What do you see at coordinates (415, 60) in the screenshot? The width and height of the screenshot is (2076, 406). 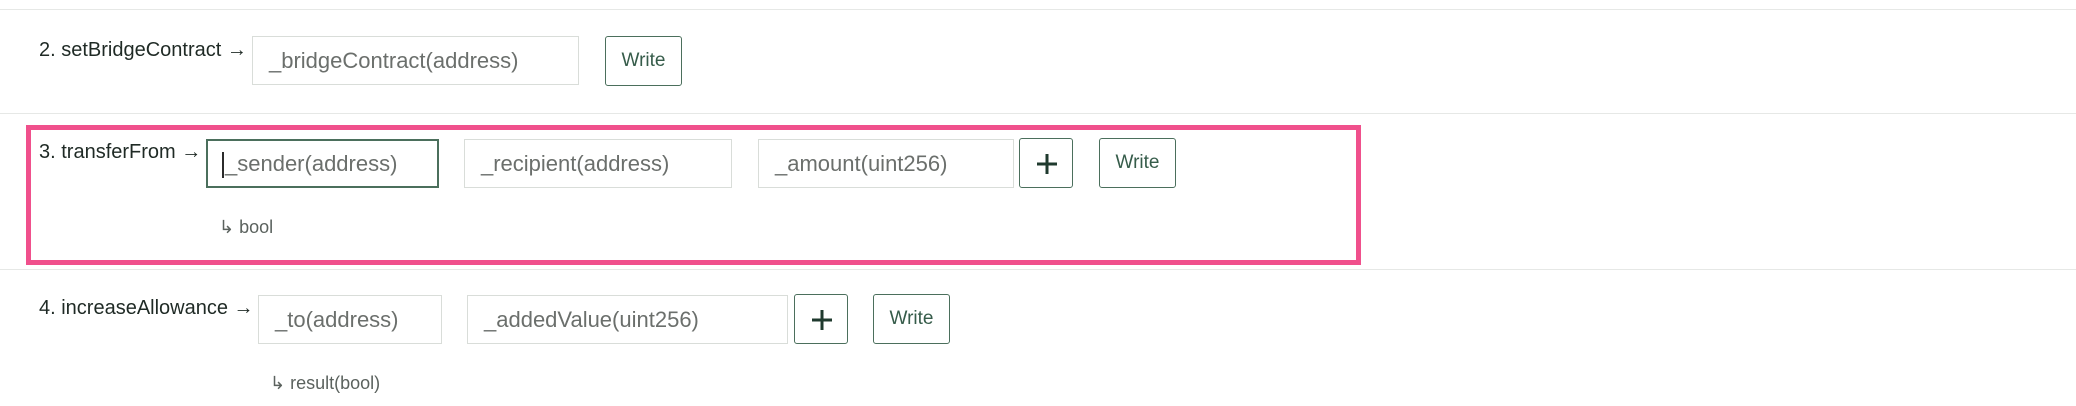 I see `bridge-contract-input: _bridgeContract(address)` at bounding box center [415, 60].